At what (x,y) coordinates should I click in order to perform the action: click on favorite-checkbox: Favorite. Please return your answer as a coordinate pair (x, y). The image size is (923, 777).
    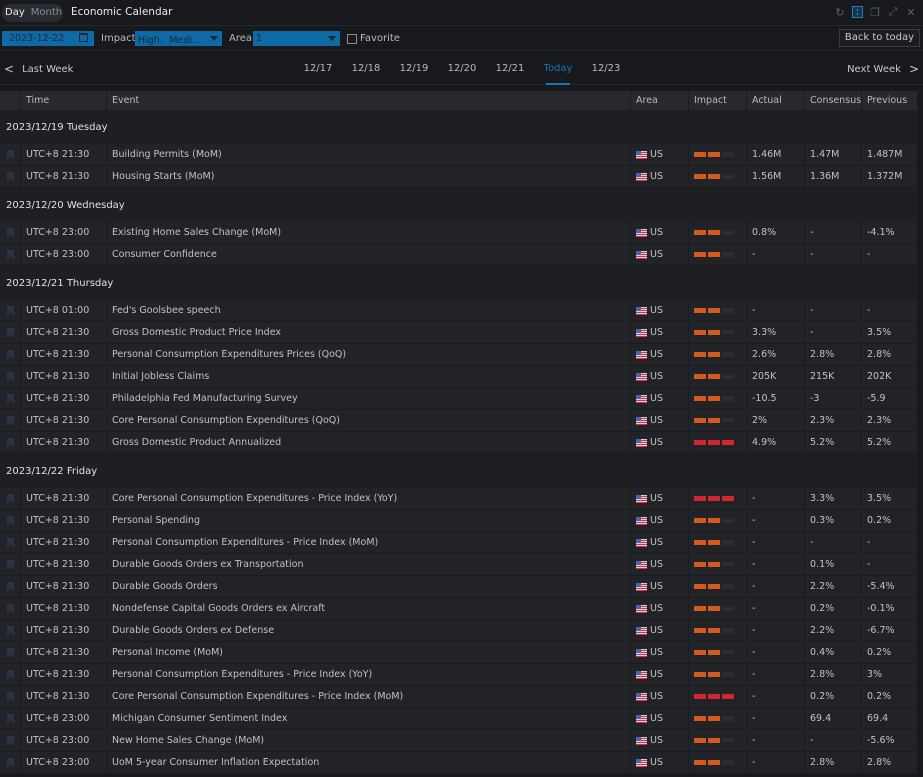
    Looking at the image, I should click on (373, 38).